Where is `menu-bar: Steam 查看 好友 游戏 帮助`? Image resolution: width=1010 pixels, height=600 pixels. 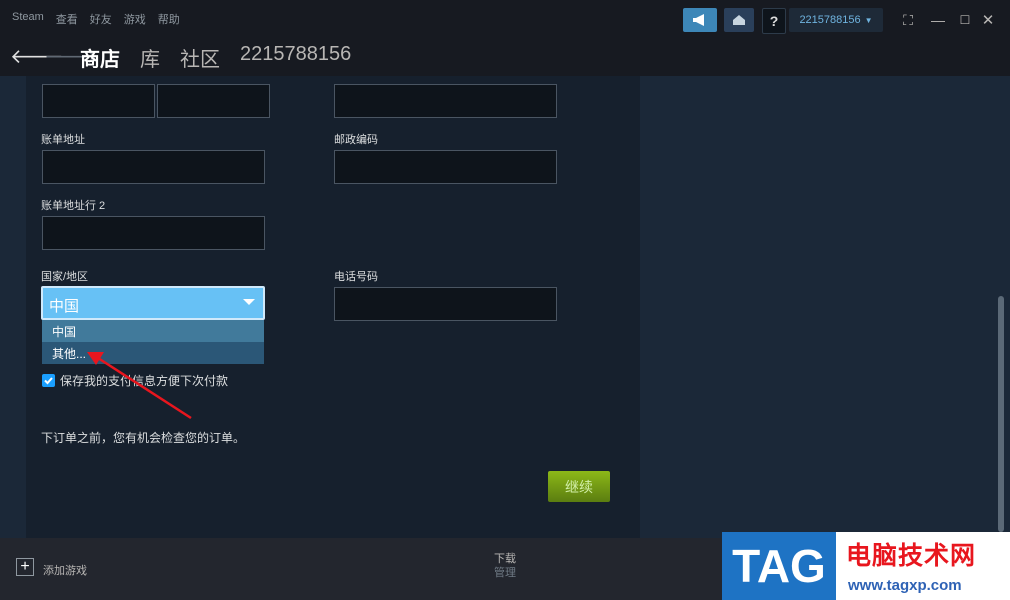
menu-bar: Steam 查看 好友 游戏 帮助 is located at coordinates (96, 19).